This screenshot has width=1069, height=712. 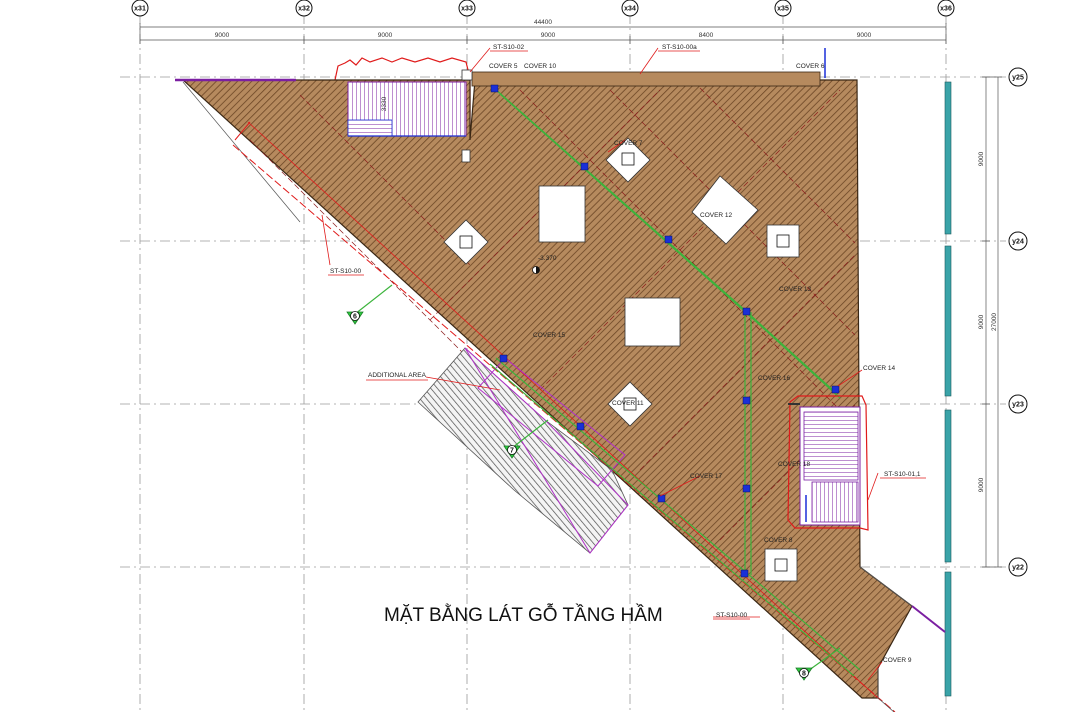 What do you see at coordinates (897, 660) in the screenshot?
I see `cover-9-label: COVER 9` at bounding box center [897, 660].